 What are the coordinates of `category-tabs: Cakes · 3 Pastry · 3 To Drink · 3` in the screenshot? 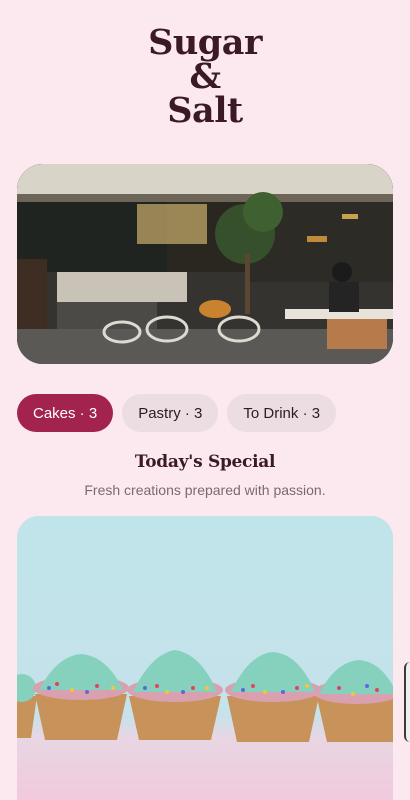 It's located at (177, 413).